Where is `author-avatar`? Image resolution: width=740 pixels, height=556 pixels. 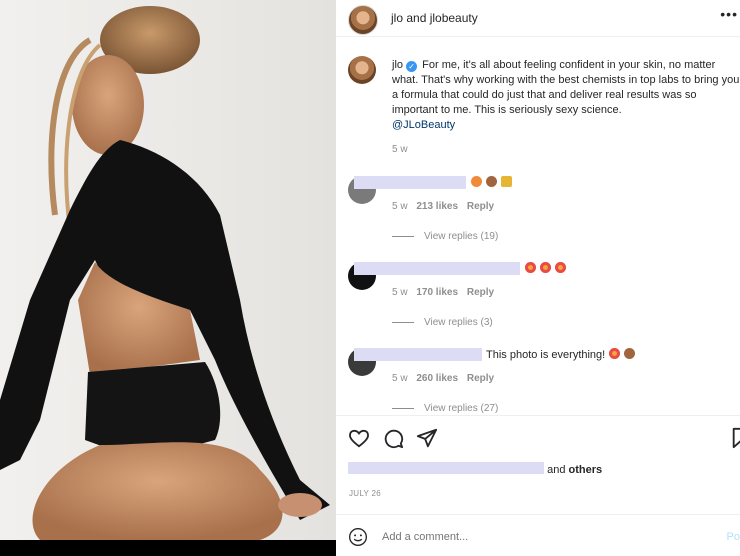
author-avatar is located at coordinates (363, 20).